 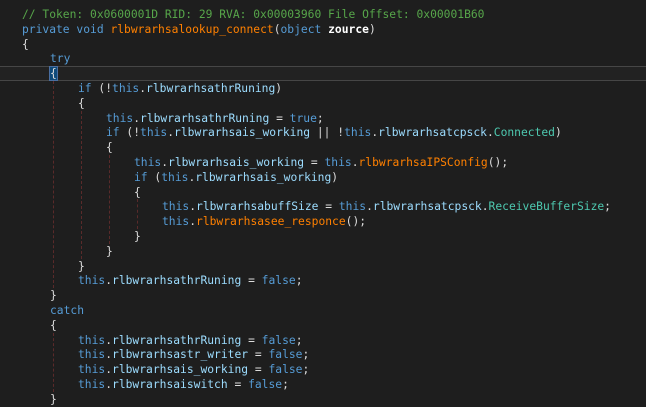 I want to click on code-line: if (this.rlbwrarhsais_working), so click(x=236, y=177).